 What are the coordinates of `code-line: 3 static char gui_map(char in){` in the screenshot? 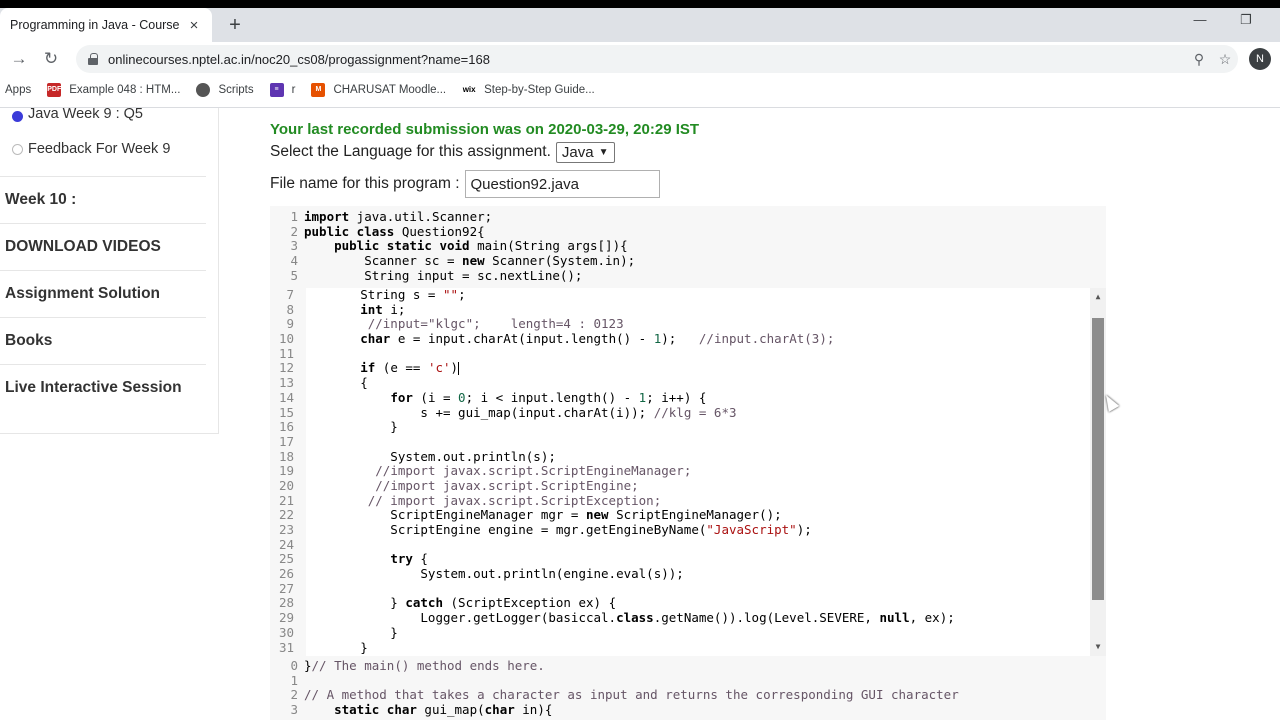 It's located at (688, 710).